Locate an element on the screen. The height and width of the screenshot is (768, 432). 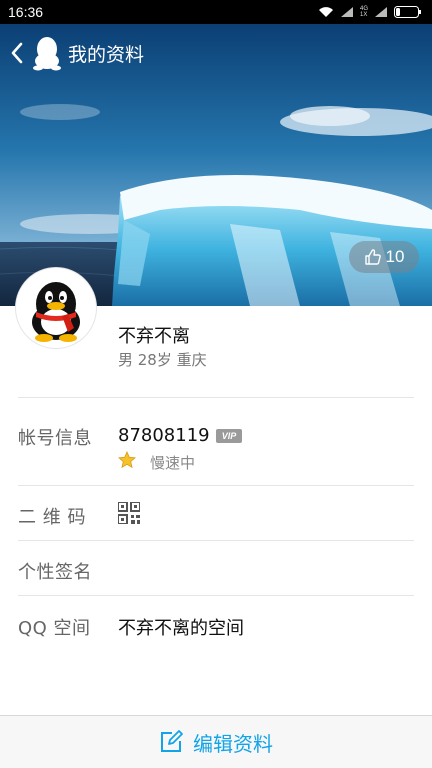
star-icon is located at coordinates (127, 460).